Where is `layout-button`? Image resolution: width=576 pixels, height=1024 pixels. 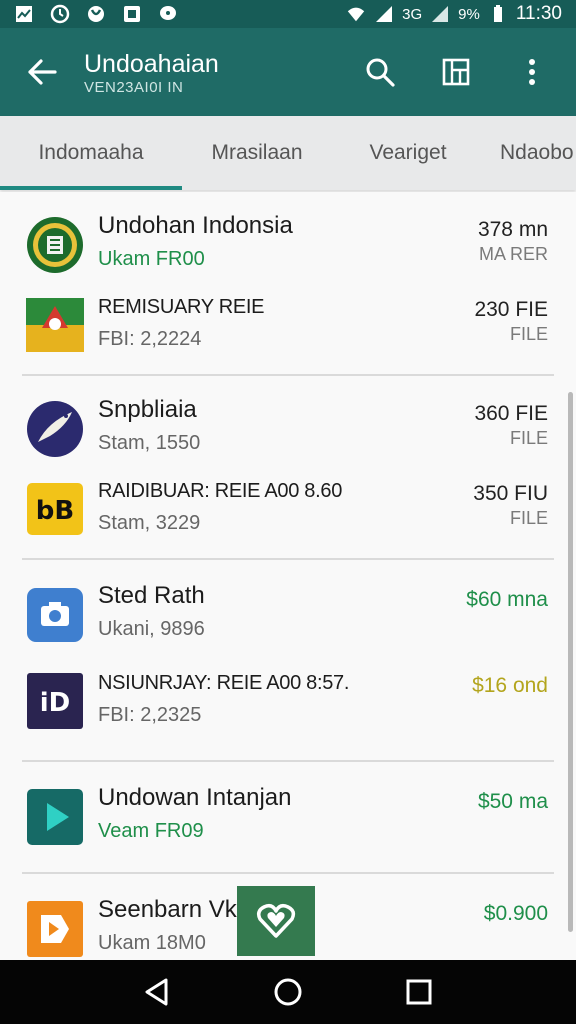 layout-button is located at coordinates (456, 72).